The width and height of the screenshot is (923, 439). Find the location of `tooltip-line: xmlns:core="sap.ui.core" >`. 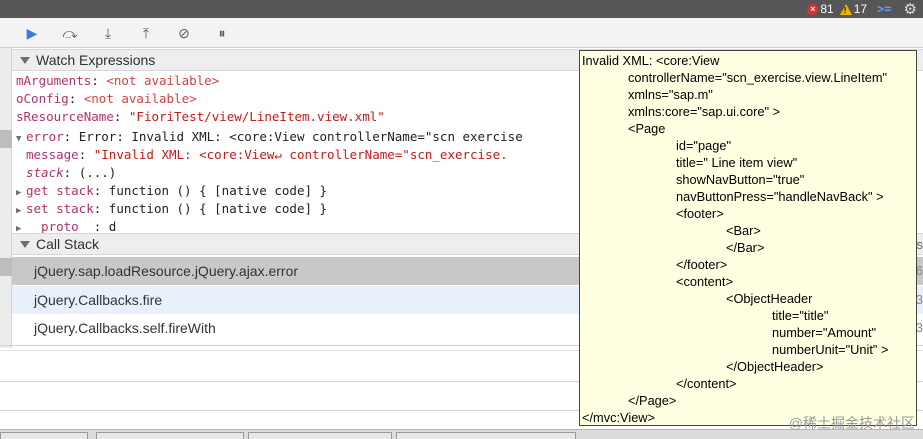

tooltip-line: xmlns:core="sap.ui.core" > is located at coordinates (704, 111).